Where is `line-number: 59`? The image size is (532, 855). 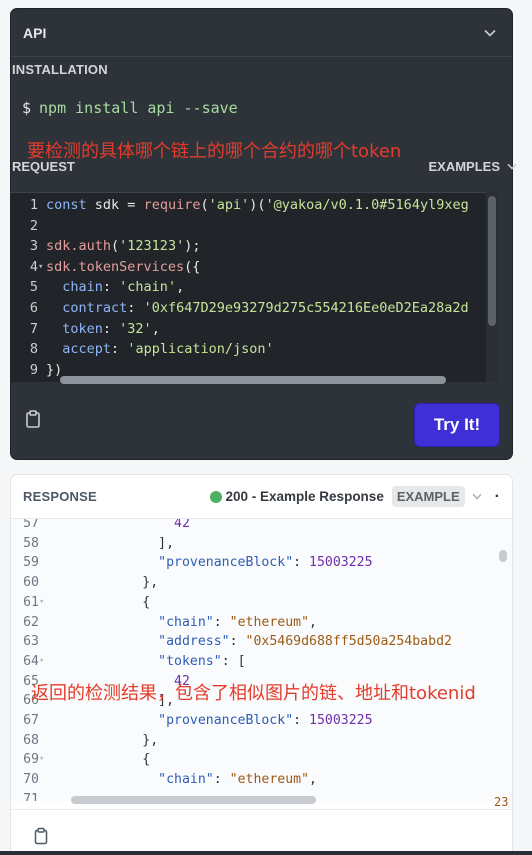
line-number: 59 is located at coordinates (31, 563).